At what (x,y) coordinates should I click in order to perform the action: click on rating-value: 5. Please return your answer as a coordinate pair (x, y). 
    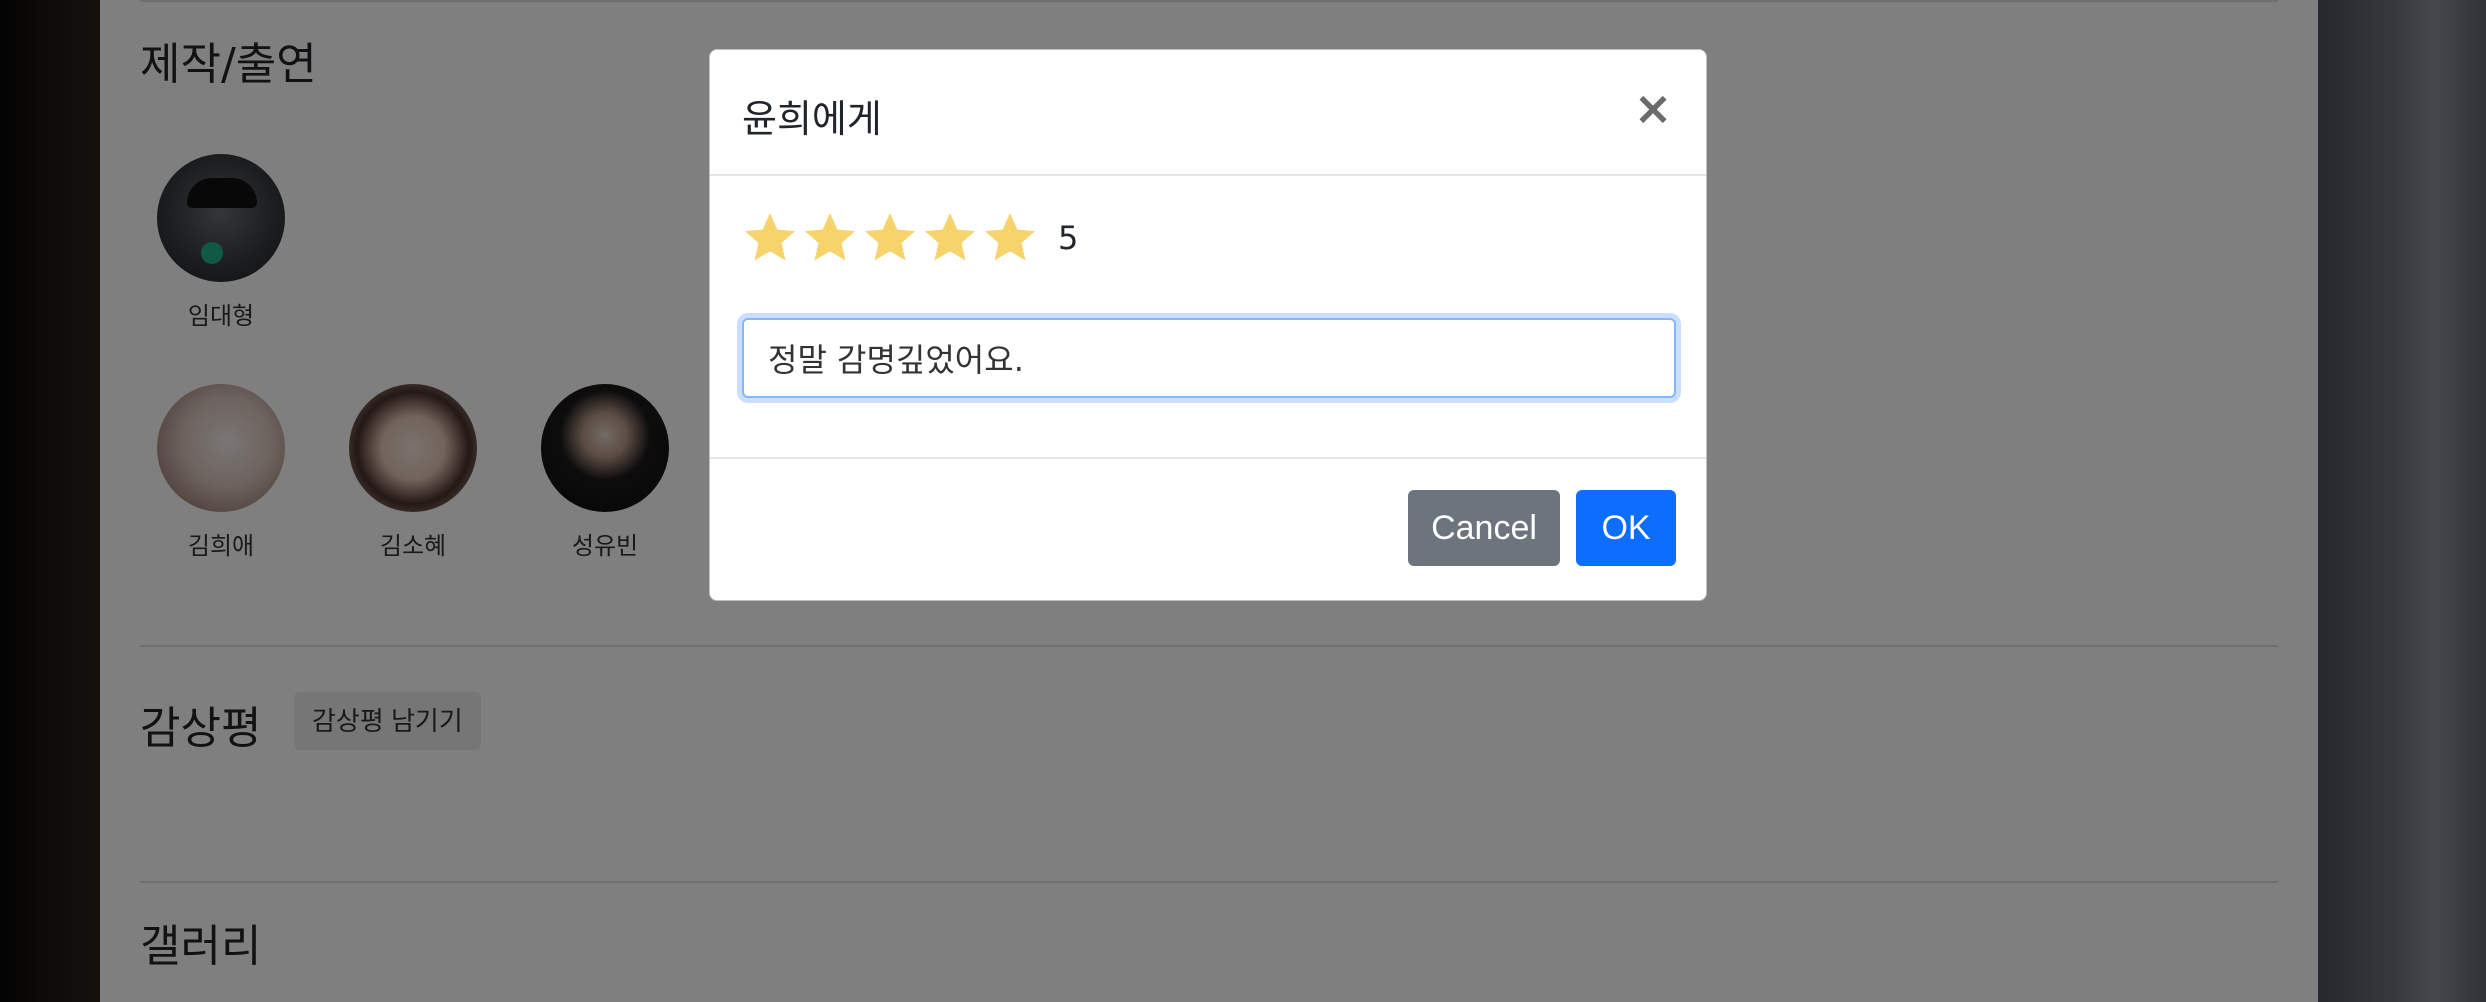
    Looking at the image, I should click on (1068, 238).